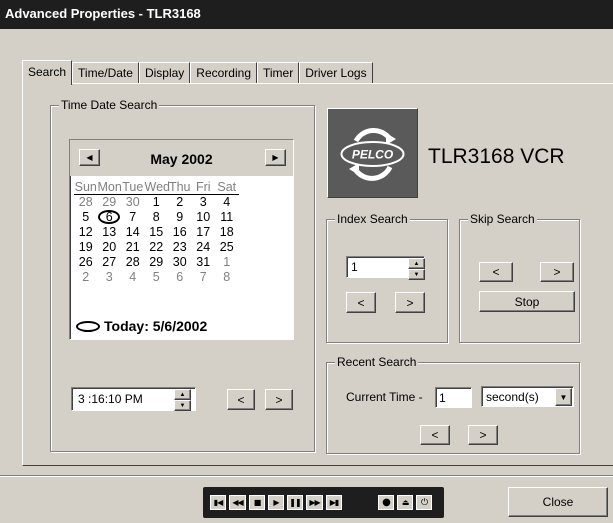 This screenshot has height=523, width=613. What do you see at coordinates (156, 326) in the screenshot?
I see `calendar-today-label: Today: 5/6/2002` at bounding box center [156, 326].